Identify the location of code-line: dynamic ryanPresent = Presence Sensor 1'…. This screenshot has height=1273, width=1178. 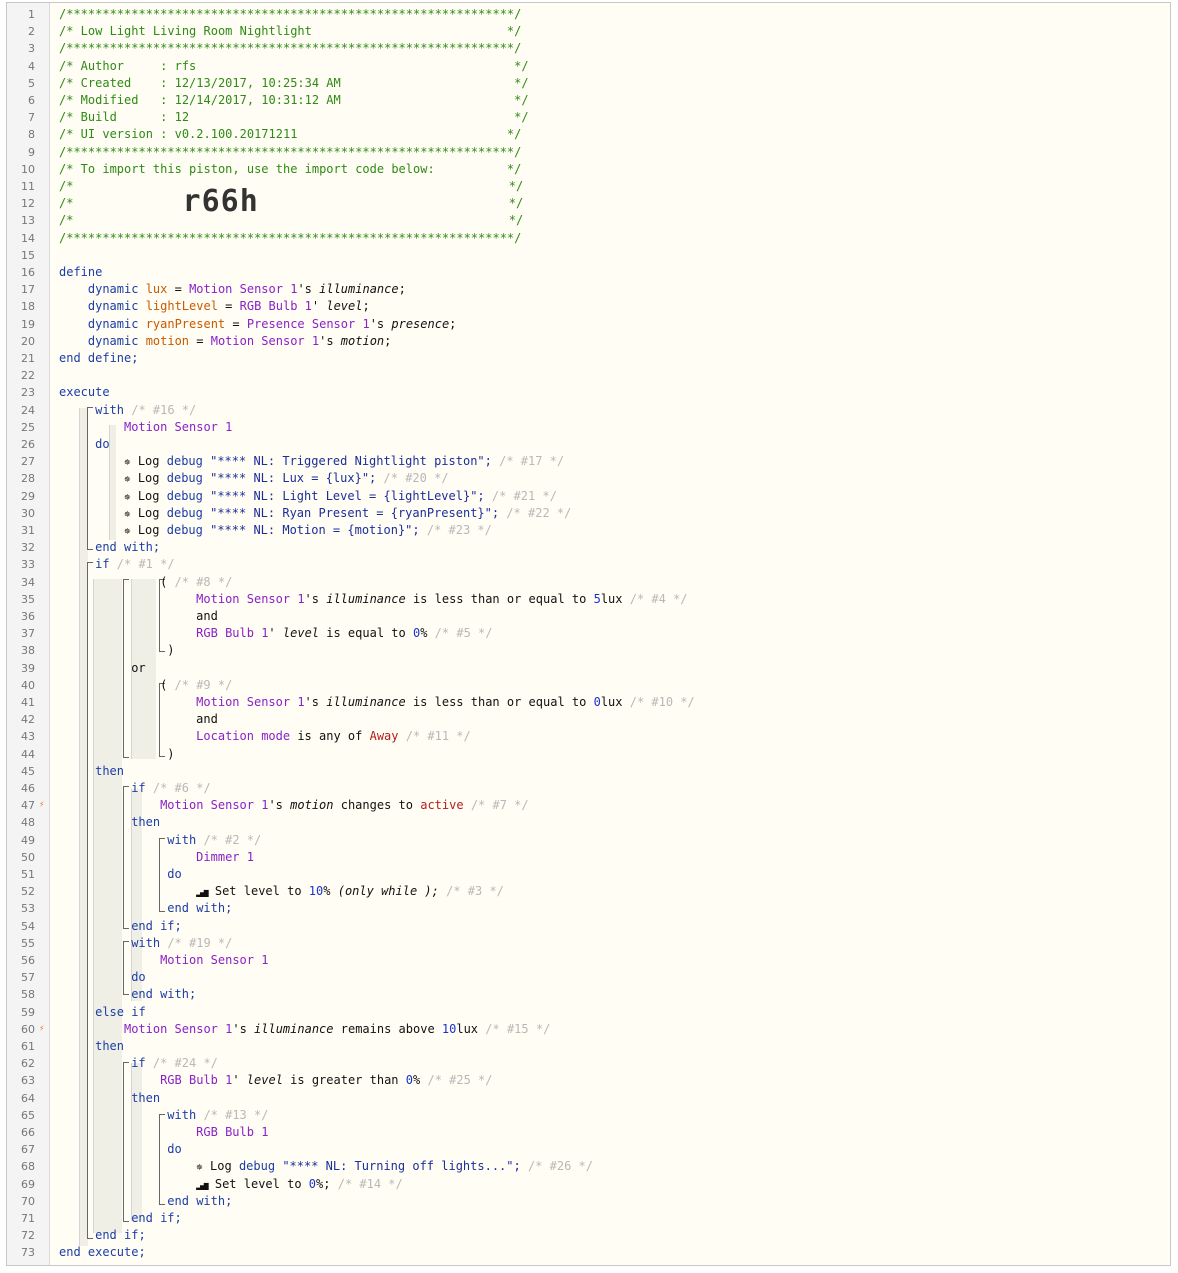
(614, 324).